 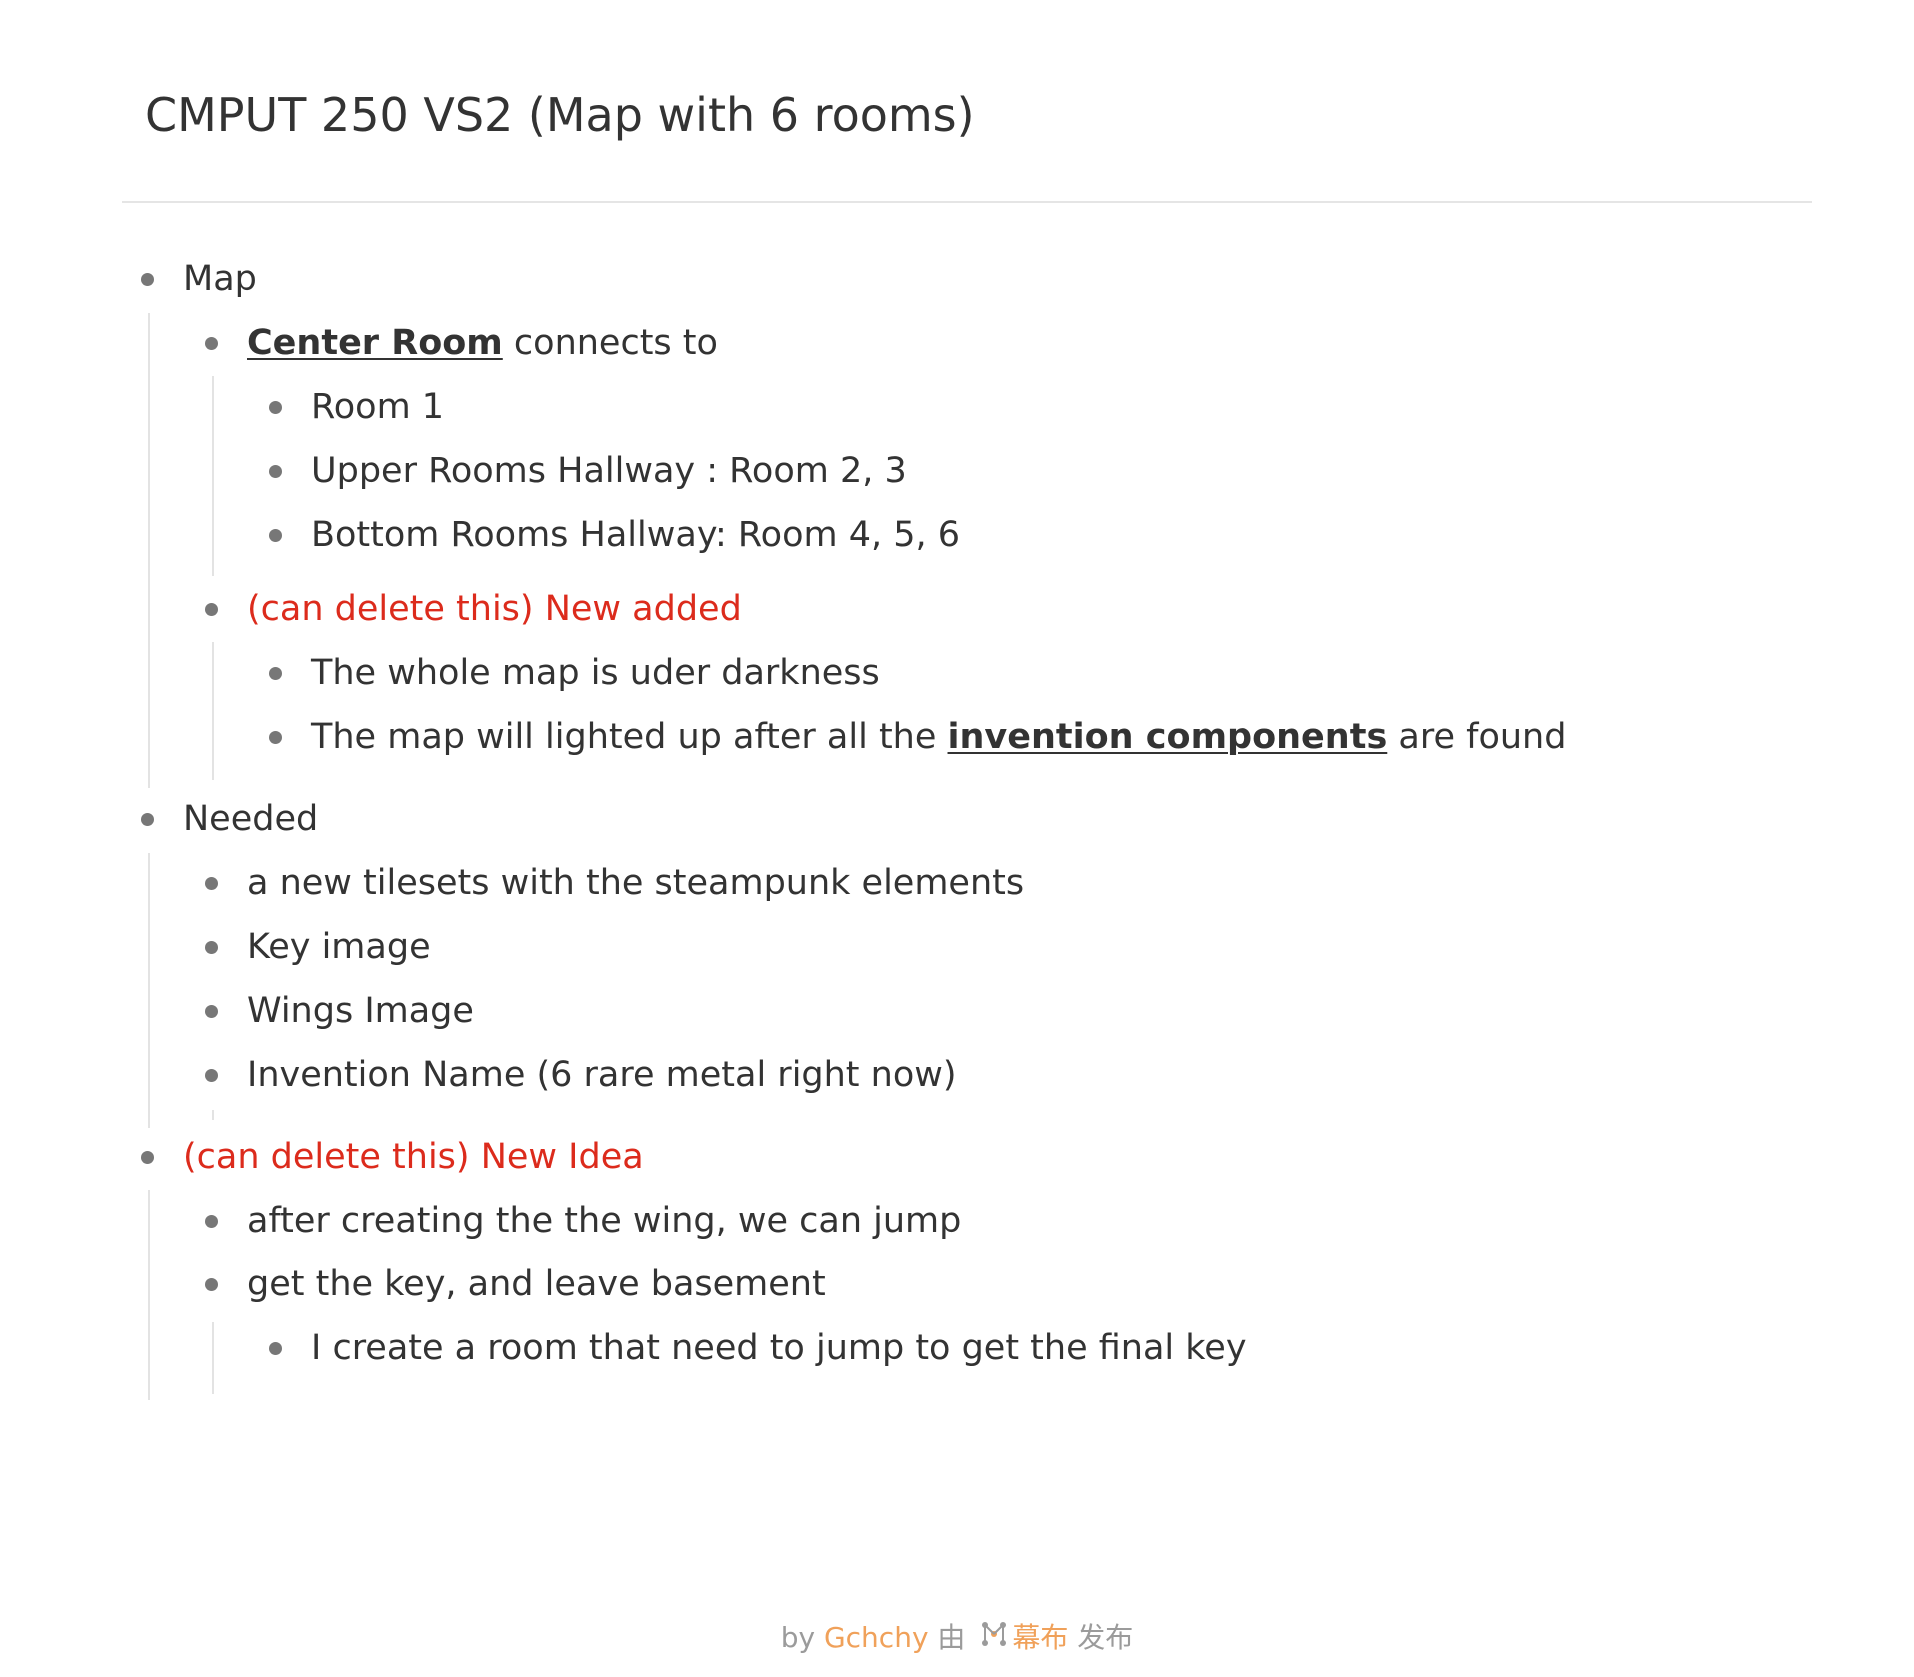 I want to click on node-label: (can delete this) New added, so click(x=494, y=609).